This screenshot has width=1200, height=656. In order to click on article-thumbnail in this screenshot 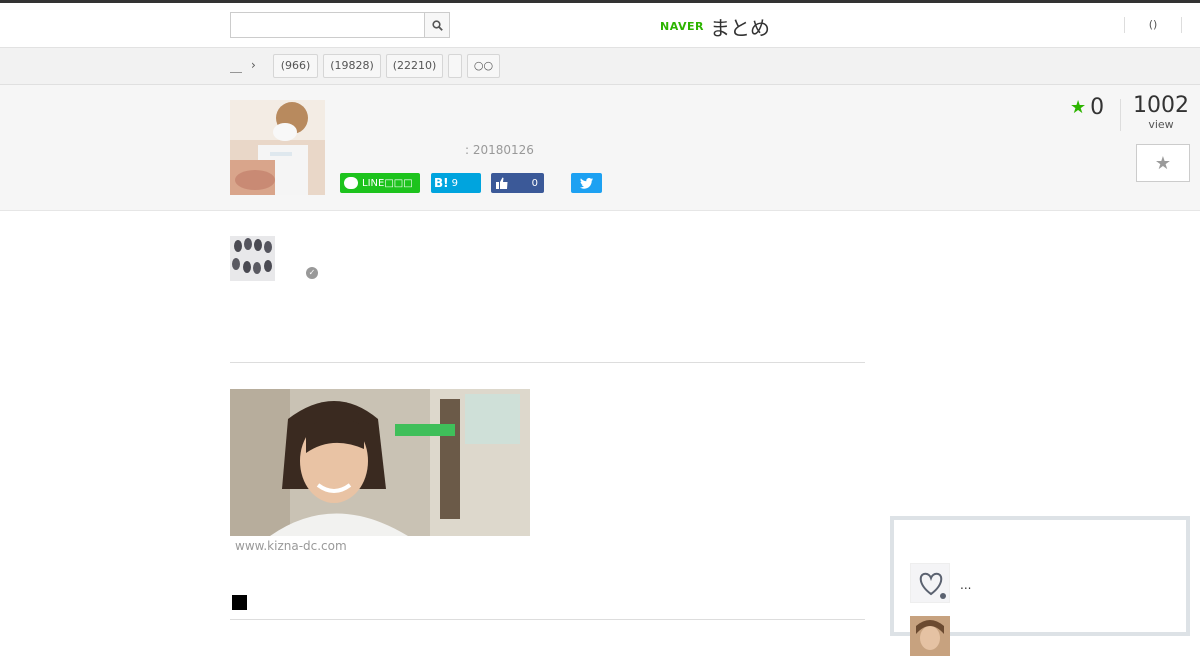, I will do `click(277, 147)`.